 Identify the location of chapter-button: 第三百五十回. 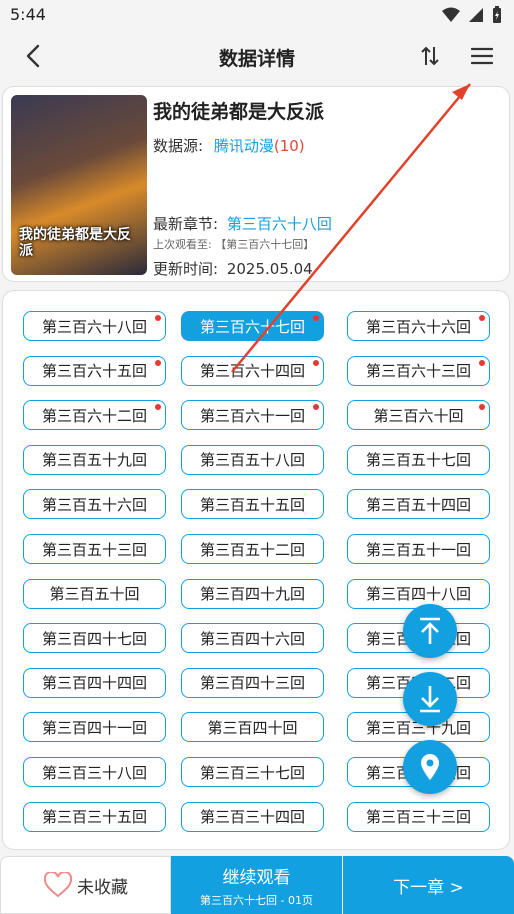
(94, 593).